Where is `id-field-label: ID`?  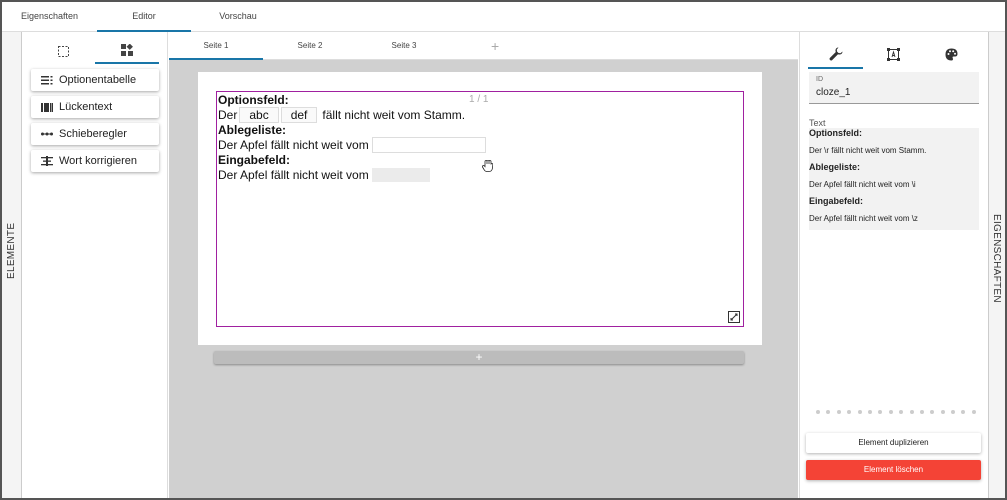
id-field-label: ID is located at coordinates (819, 79).